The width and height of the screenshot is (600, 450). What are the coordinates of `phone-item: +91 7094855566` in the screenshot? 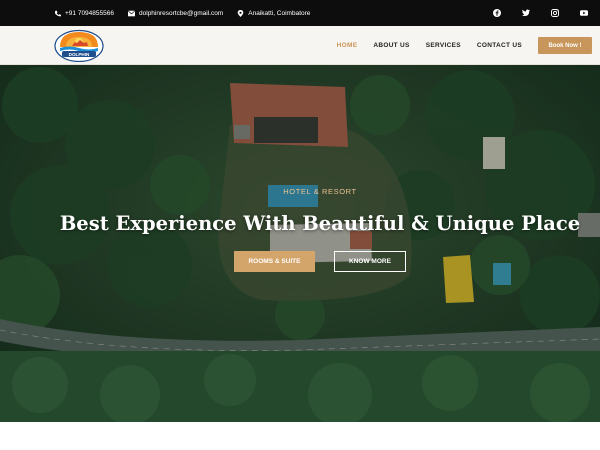 It's located at (84, 13).